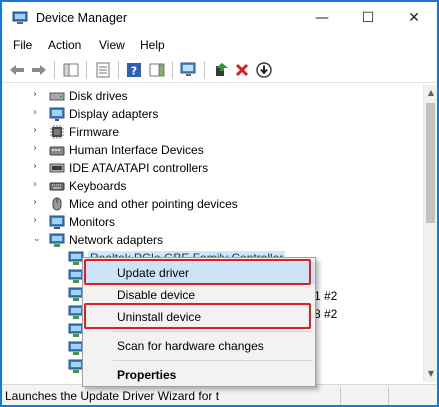 The image size is (439, 407). What do you see at coordinates (430, 233) in the screenshot?
I see `vertical-scrollbar: ▲ ▼` at bounding box center [430, 233].